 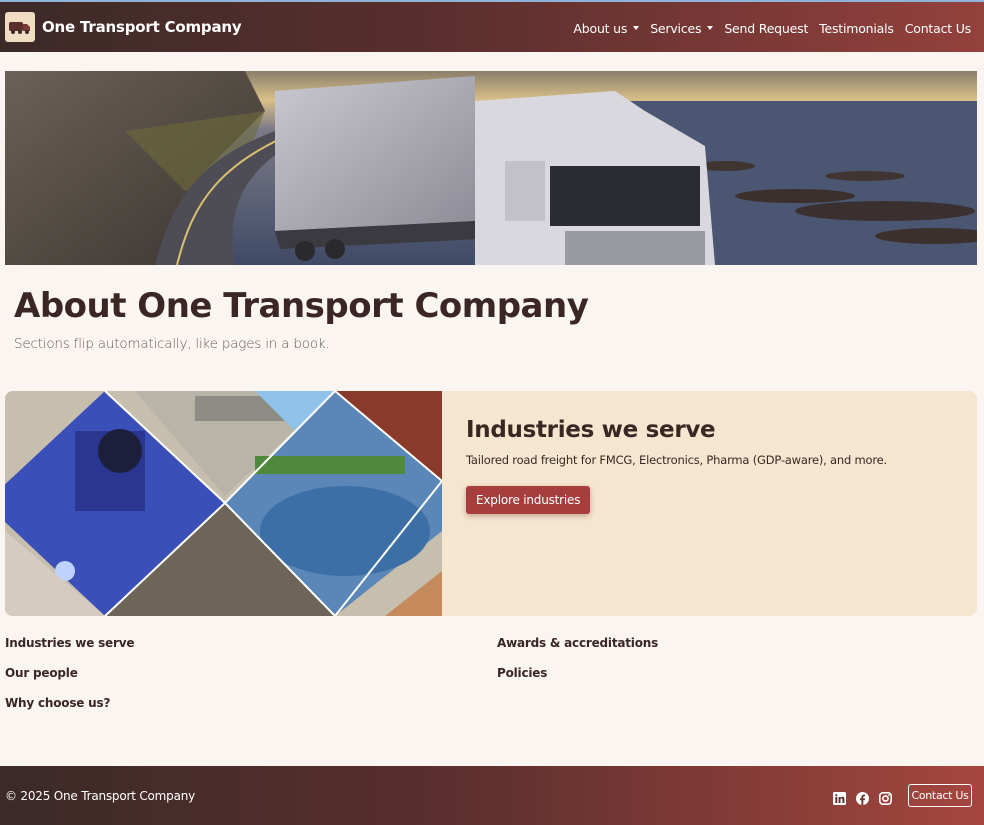 I want to click on section-link-policies: Policies, so click(x=522, y=673).